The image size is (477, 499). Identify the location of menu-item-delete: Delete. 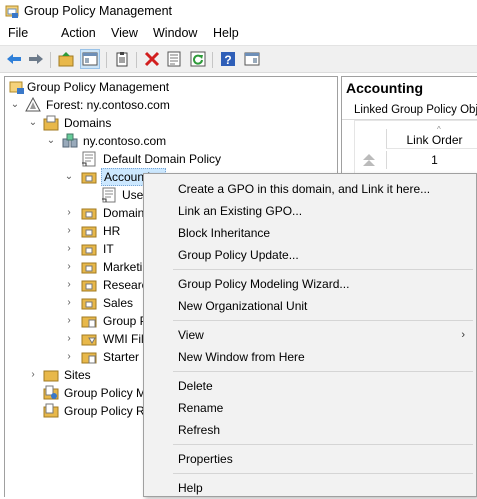
(311, 386).